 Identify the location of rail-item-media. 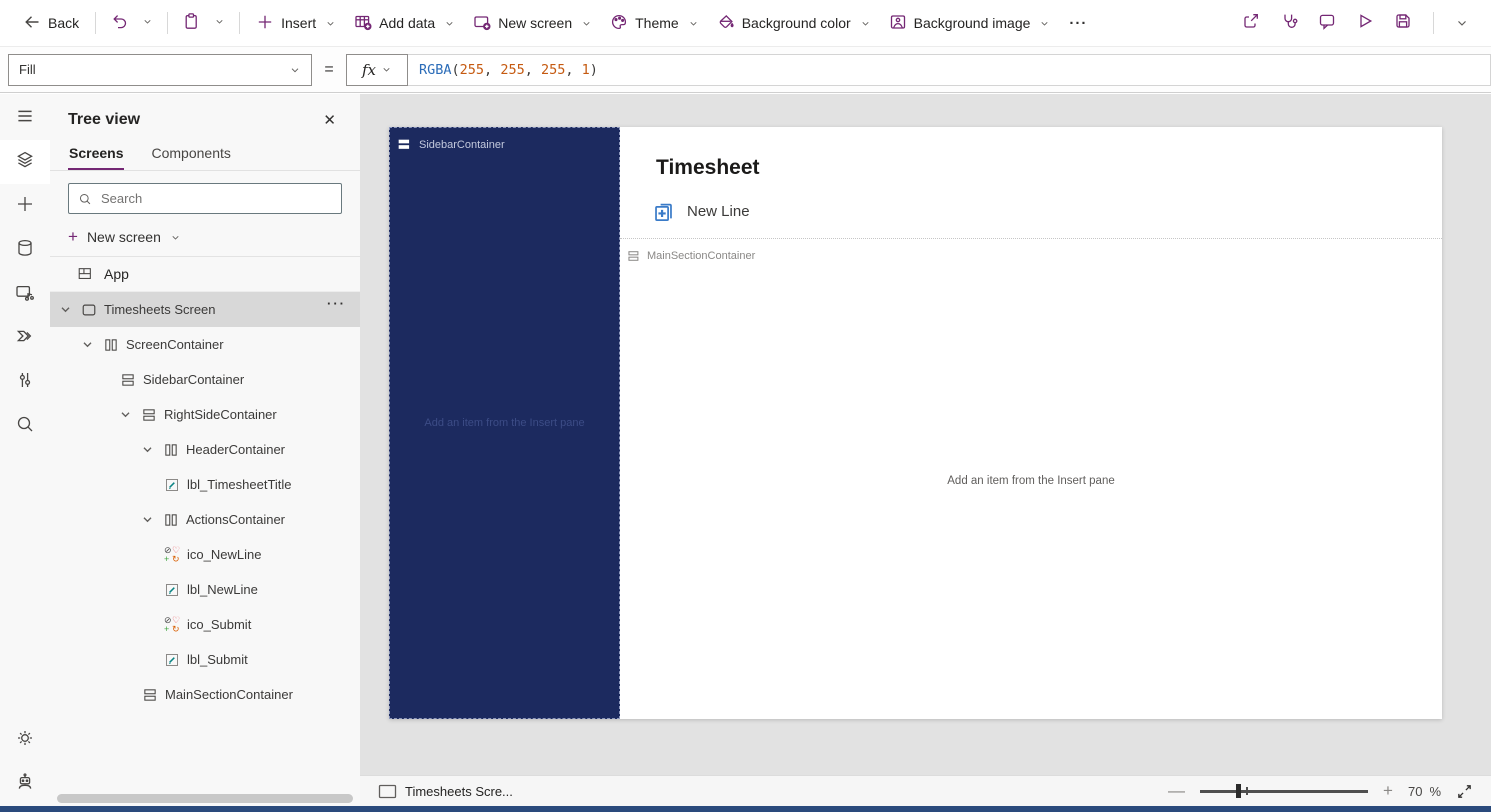
(25, 294).